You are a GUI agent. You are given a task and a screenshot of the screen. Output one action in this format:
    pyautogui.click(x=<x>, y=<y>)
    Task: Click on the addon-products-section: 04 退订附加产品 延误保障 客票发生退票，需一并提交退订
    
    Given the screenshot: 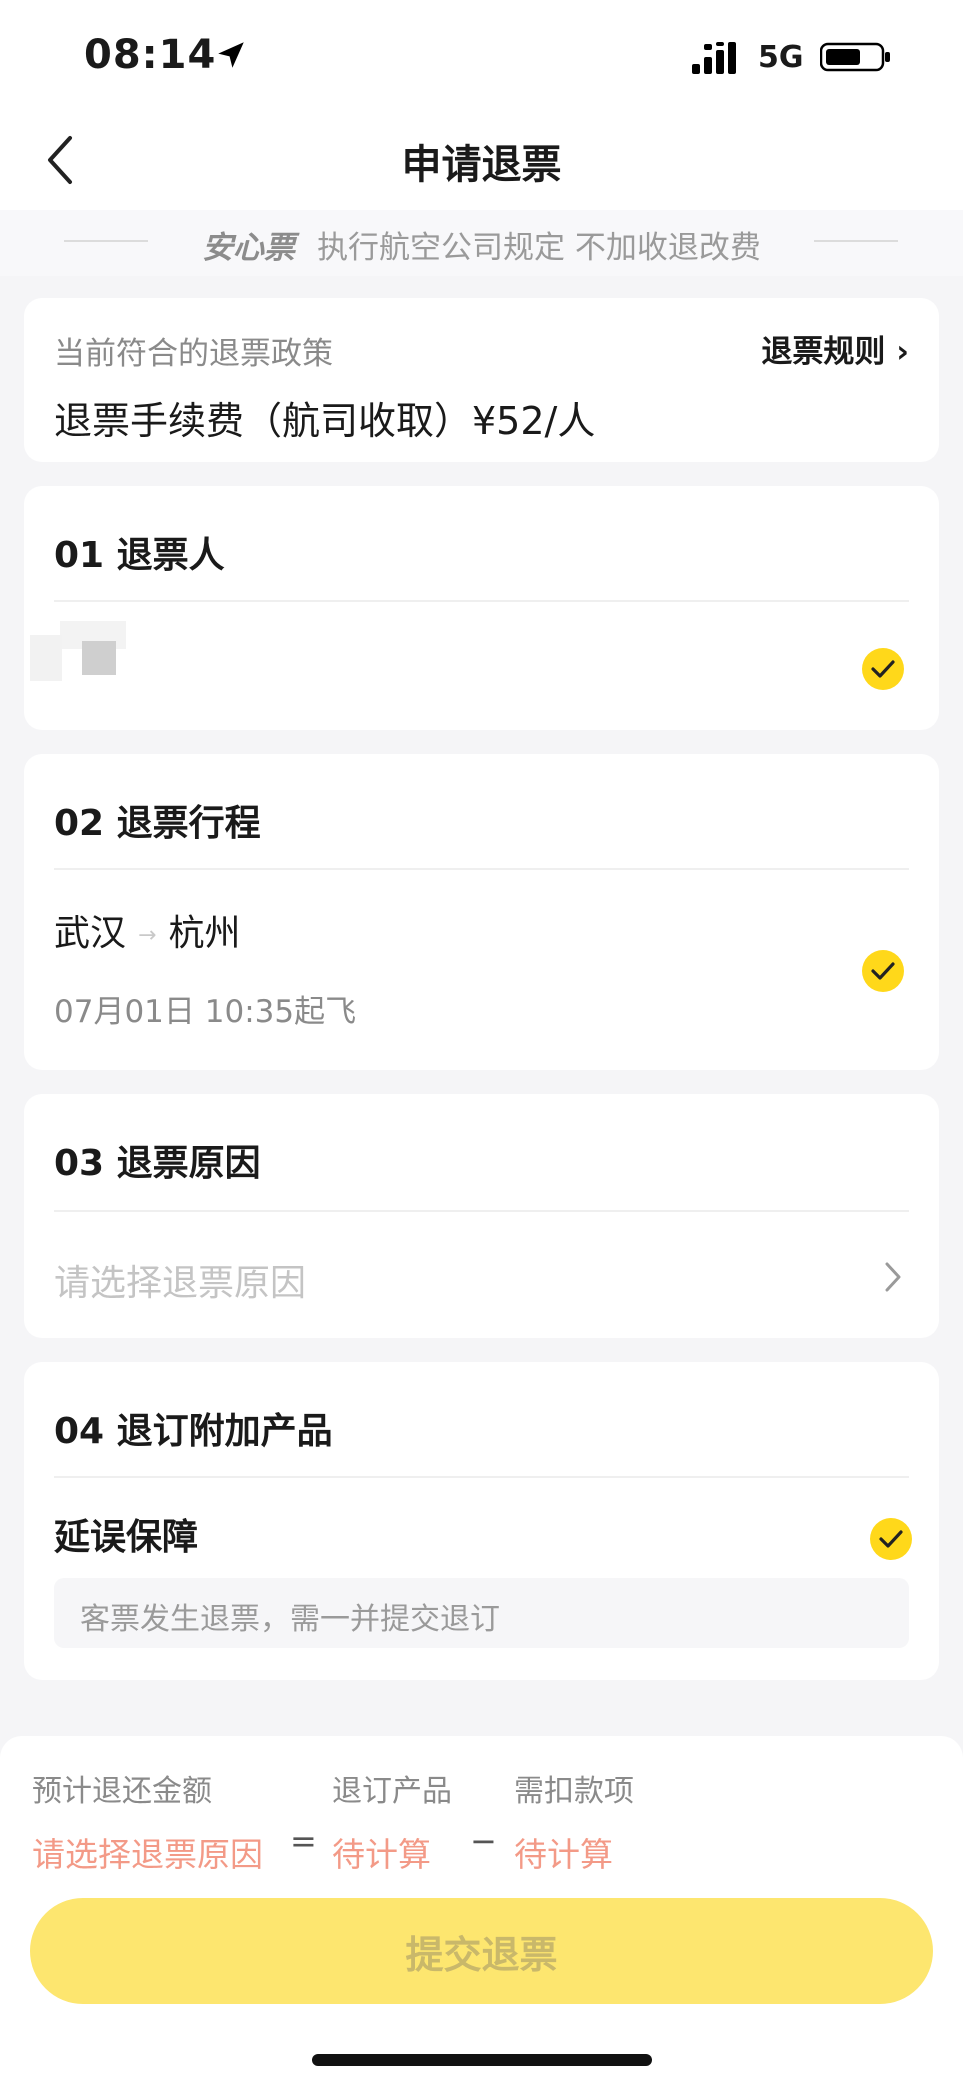 What is the action you would take?
    pyautogui.click(x=481, y=1521)
    